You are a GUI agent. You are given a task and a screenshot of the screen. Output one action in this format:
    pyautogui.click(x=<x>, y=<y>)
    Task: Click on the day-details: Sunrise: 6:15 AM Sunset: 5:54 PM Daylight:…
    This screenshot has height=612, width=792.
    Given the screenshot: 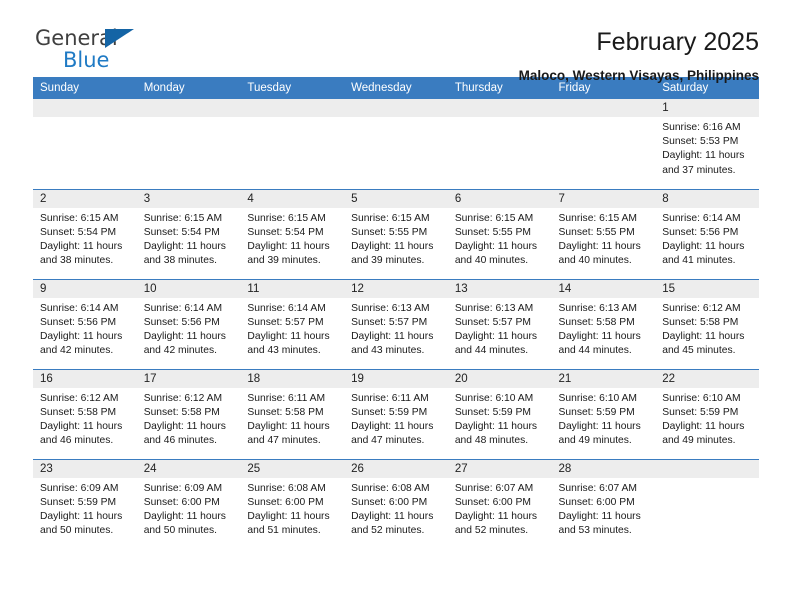 What is the action you would take?
    pyautogui.click(x=292, y=238)
    